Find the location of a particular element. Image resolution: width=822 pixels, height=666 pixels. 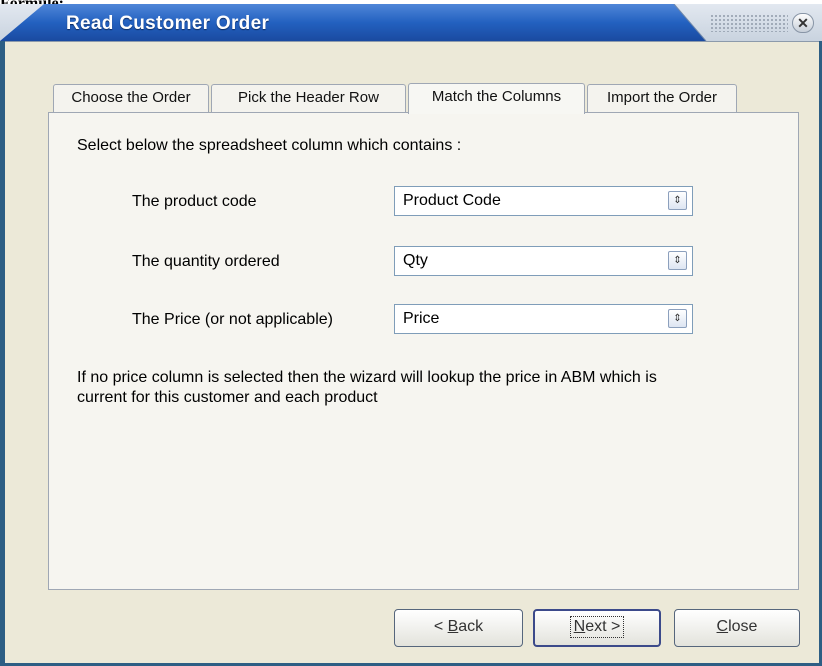

price-select: Price ⇕ is located at coordinates (543, 319).